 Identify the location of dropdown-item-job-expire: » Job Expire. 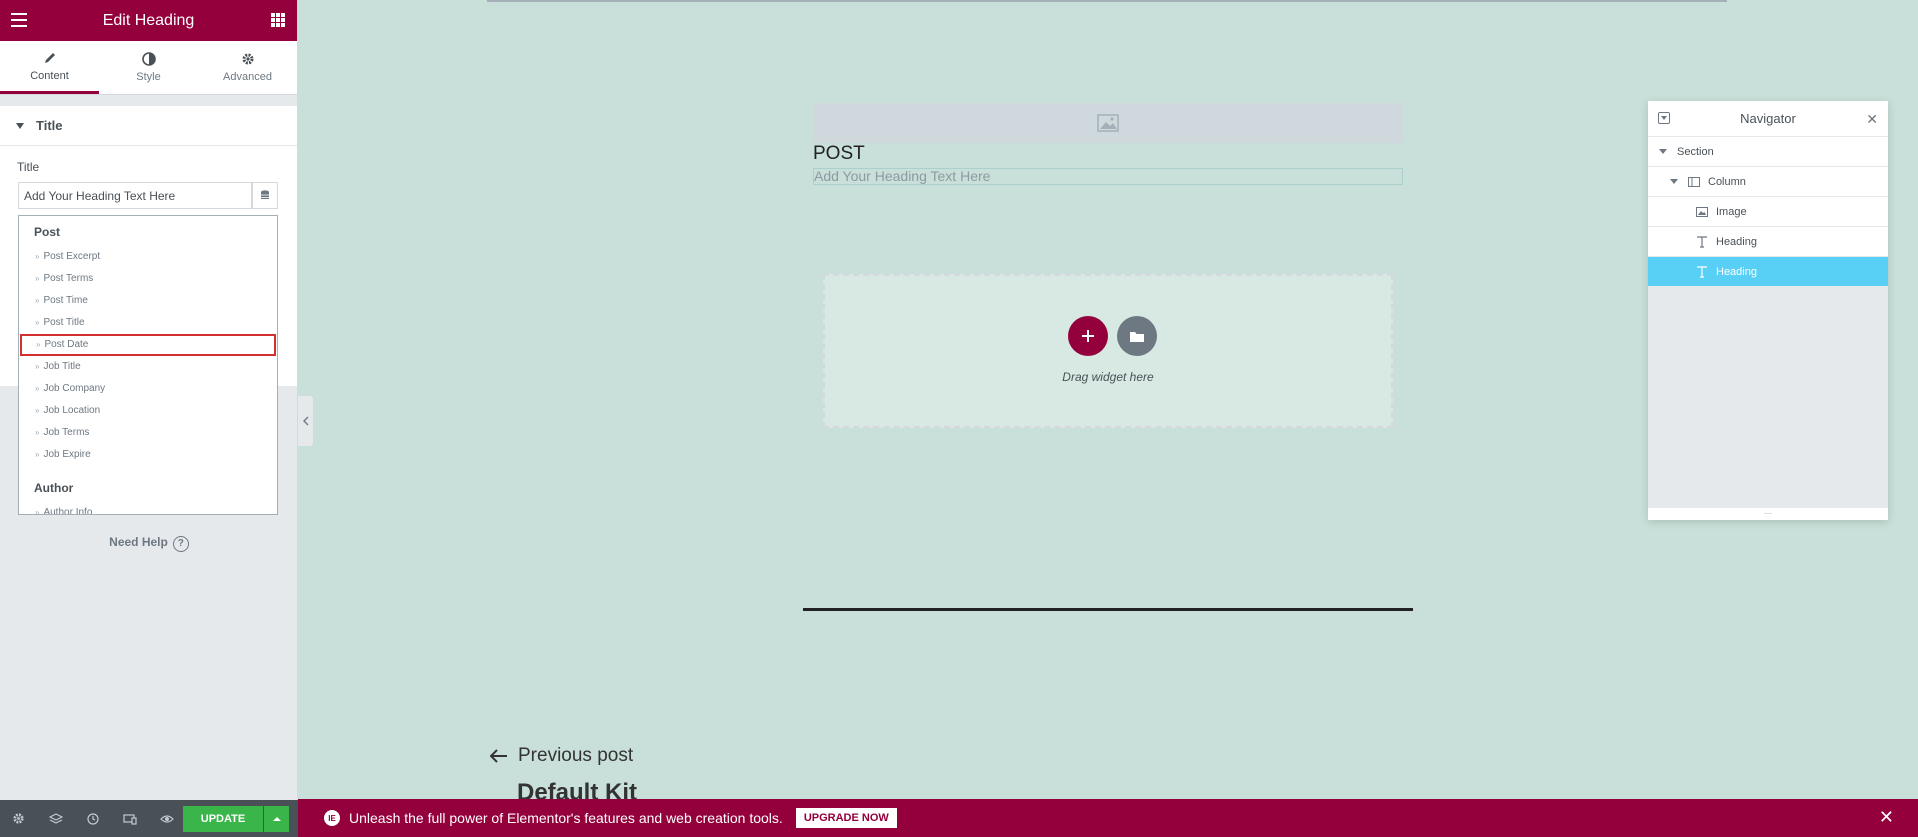
(148, 455).